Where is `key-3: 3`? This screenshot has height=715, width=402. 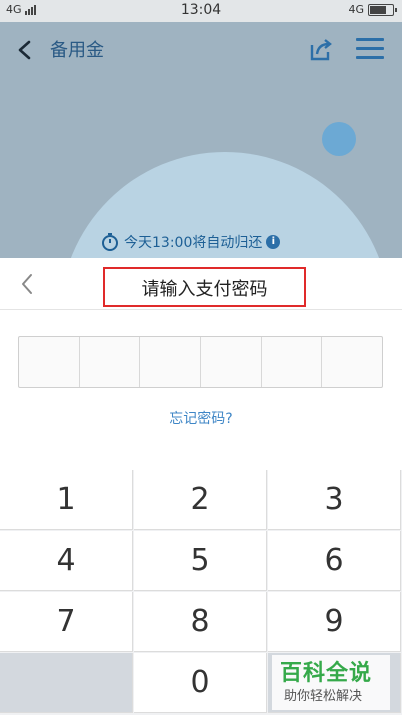 key-3: 3 is located at coordinates (334, 500).